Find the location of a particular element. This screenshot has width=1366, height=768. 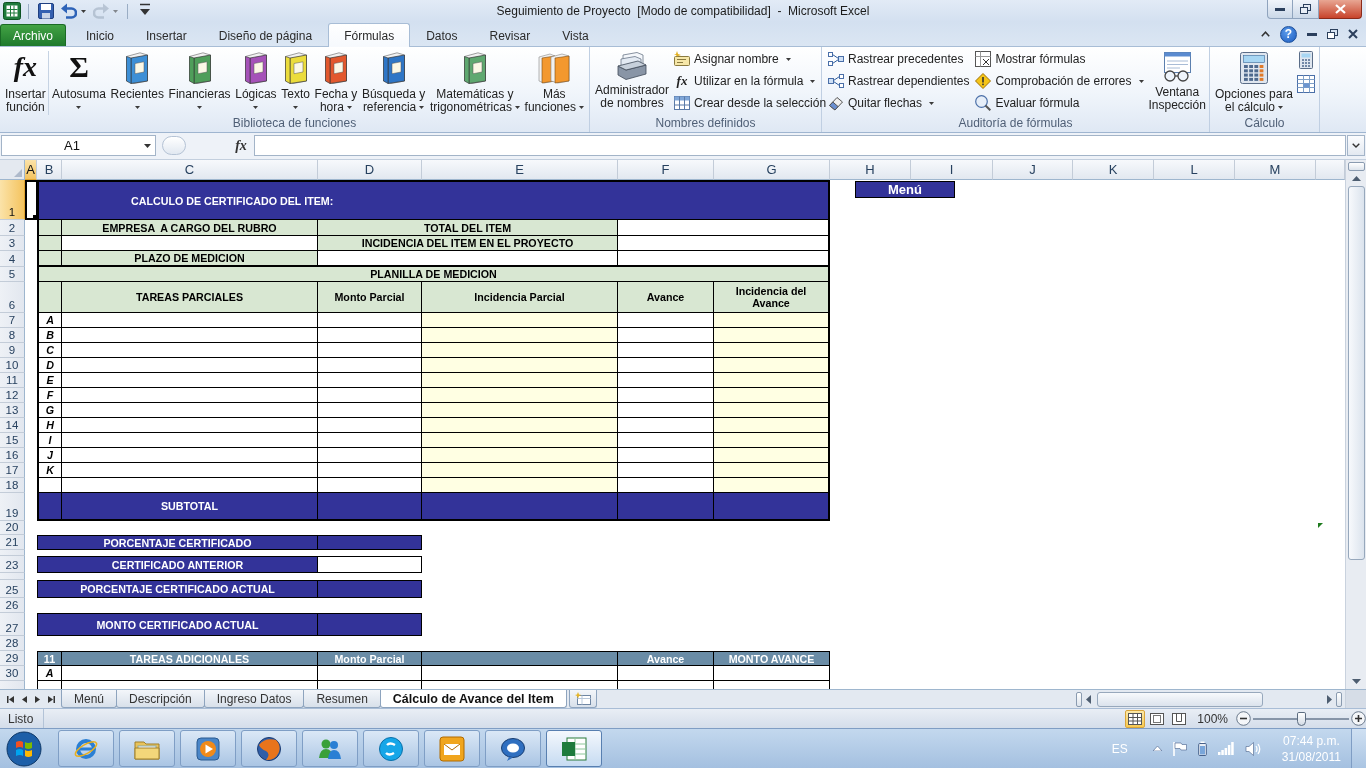

speaker-icon is located at coordinates (1252, 748).